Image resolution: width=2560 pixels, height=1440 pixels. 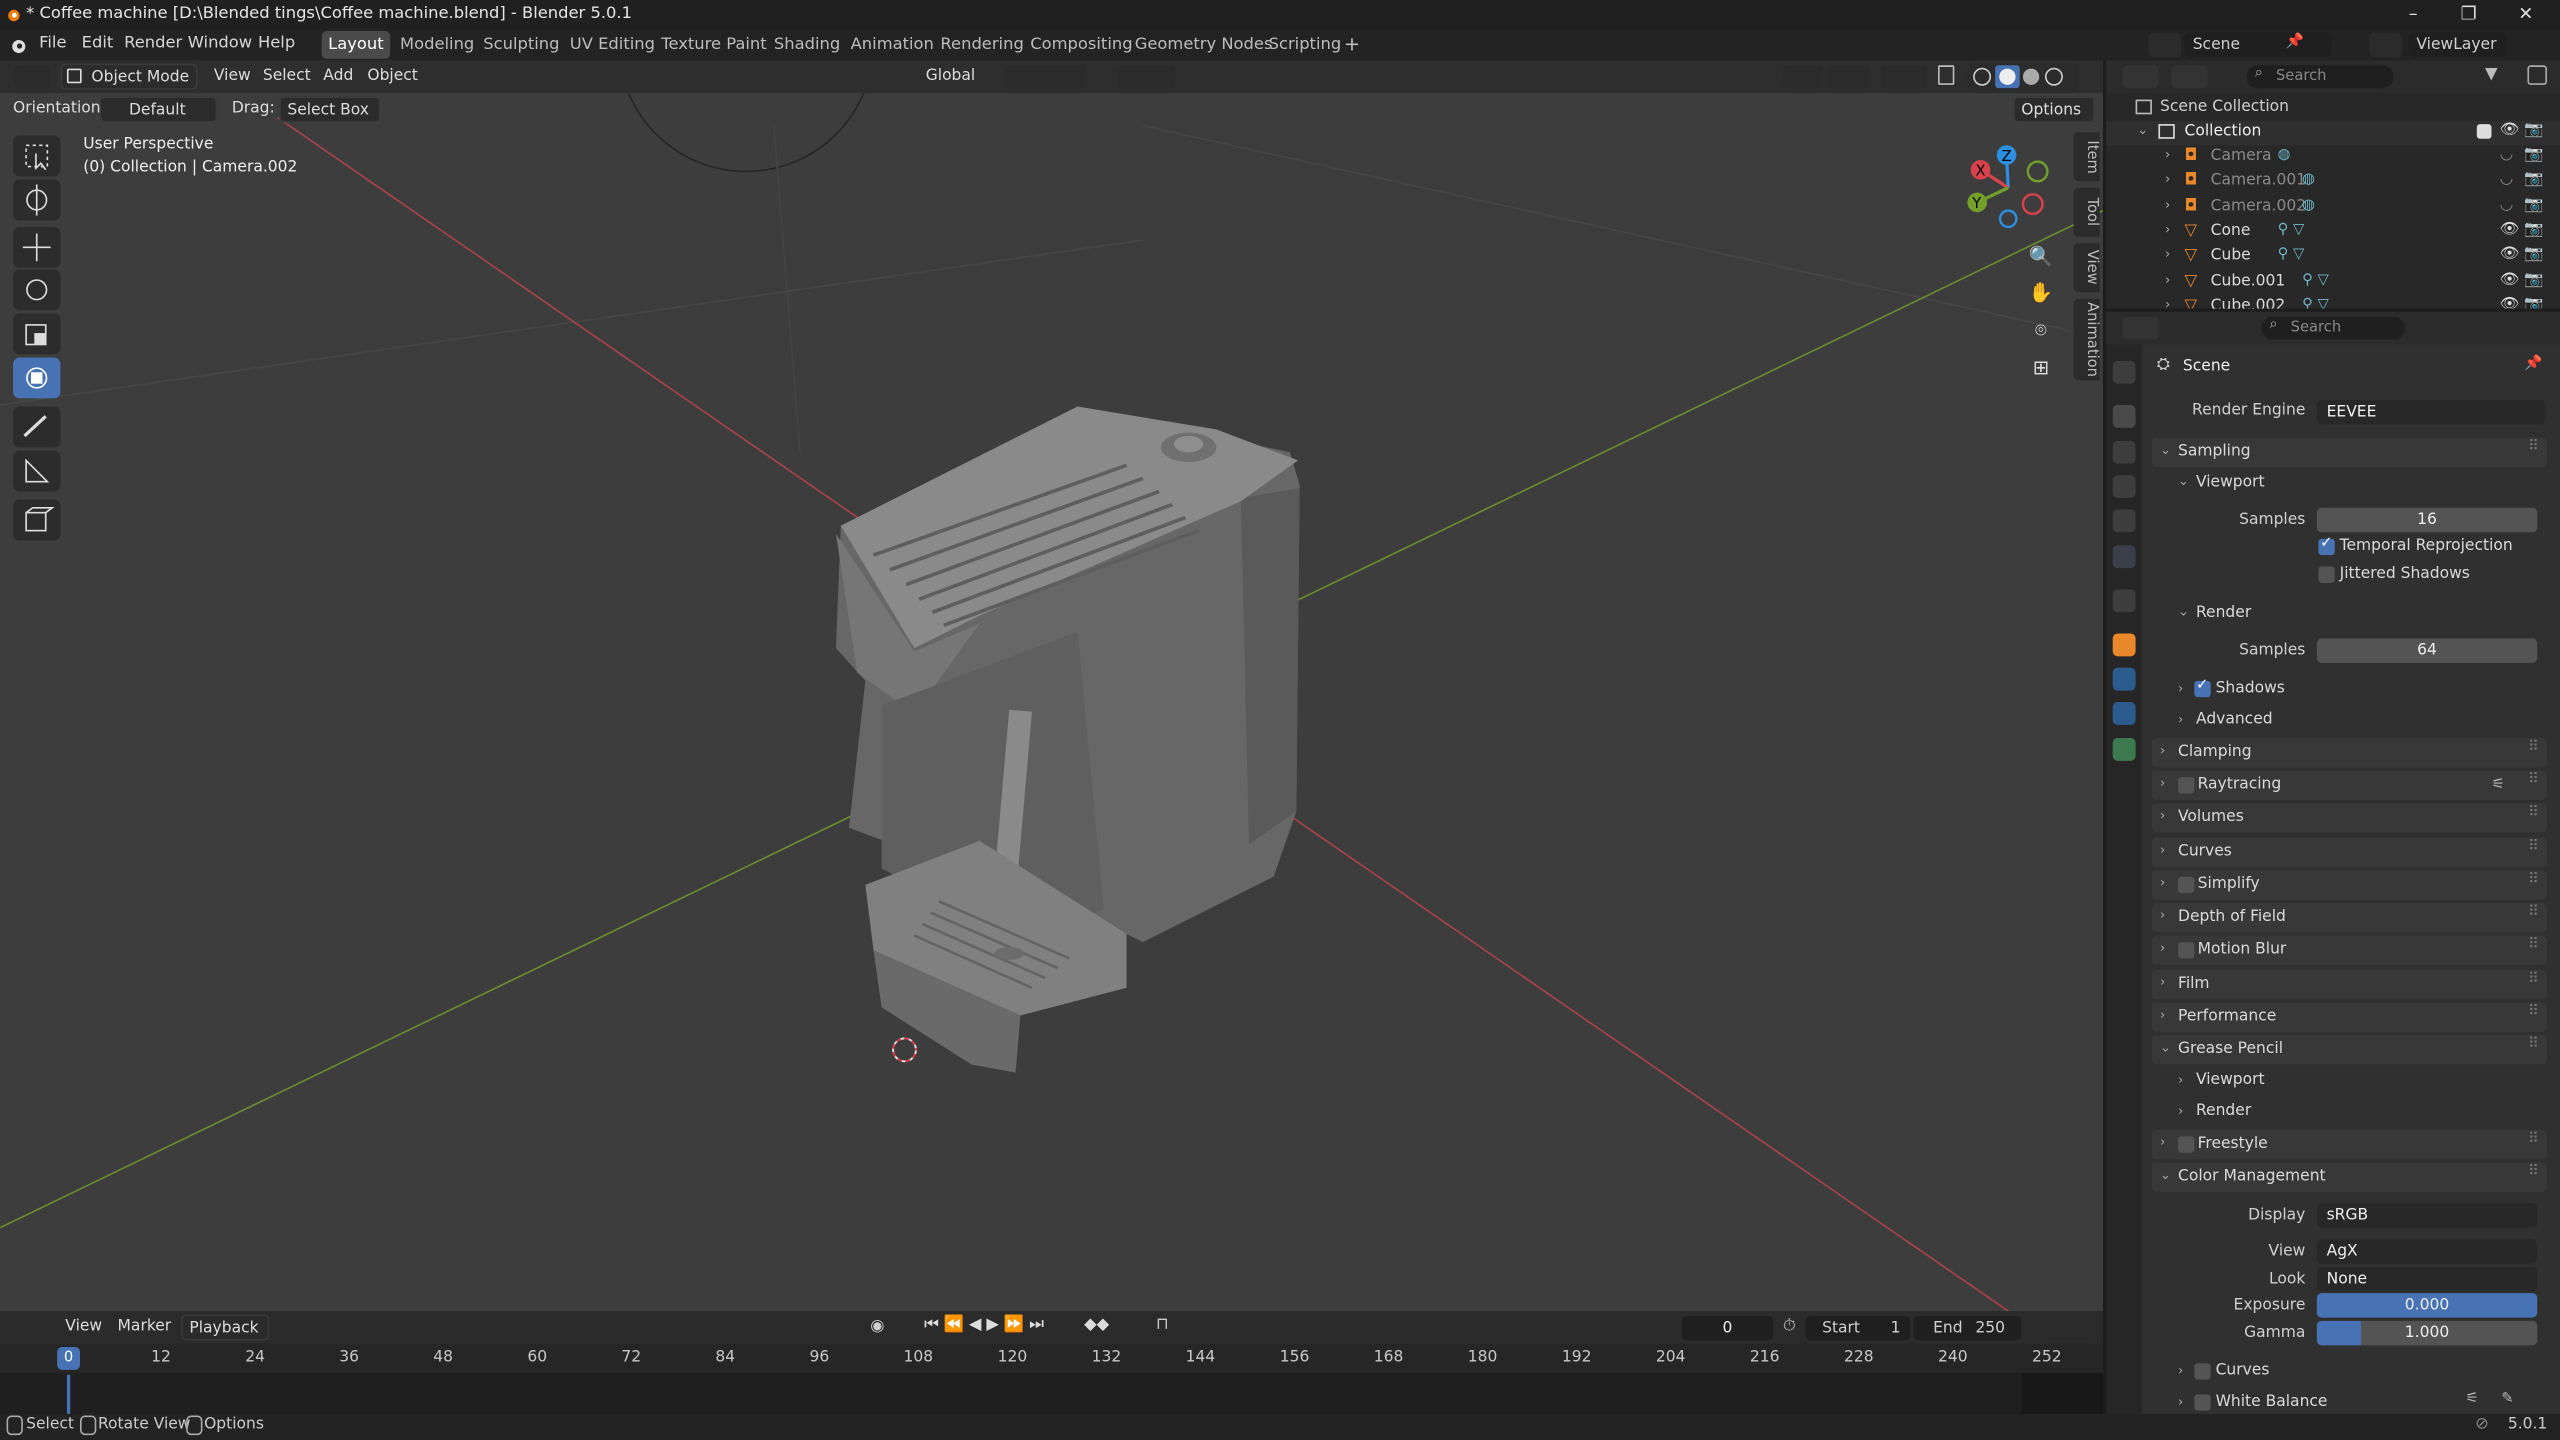 What do you see at coordinates (806, 45) in the screenshot?
I see `tab-shading: Shading` at bounding box center [806, 45].